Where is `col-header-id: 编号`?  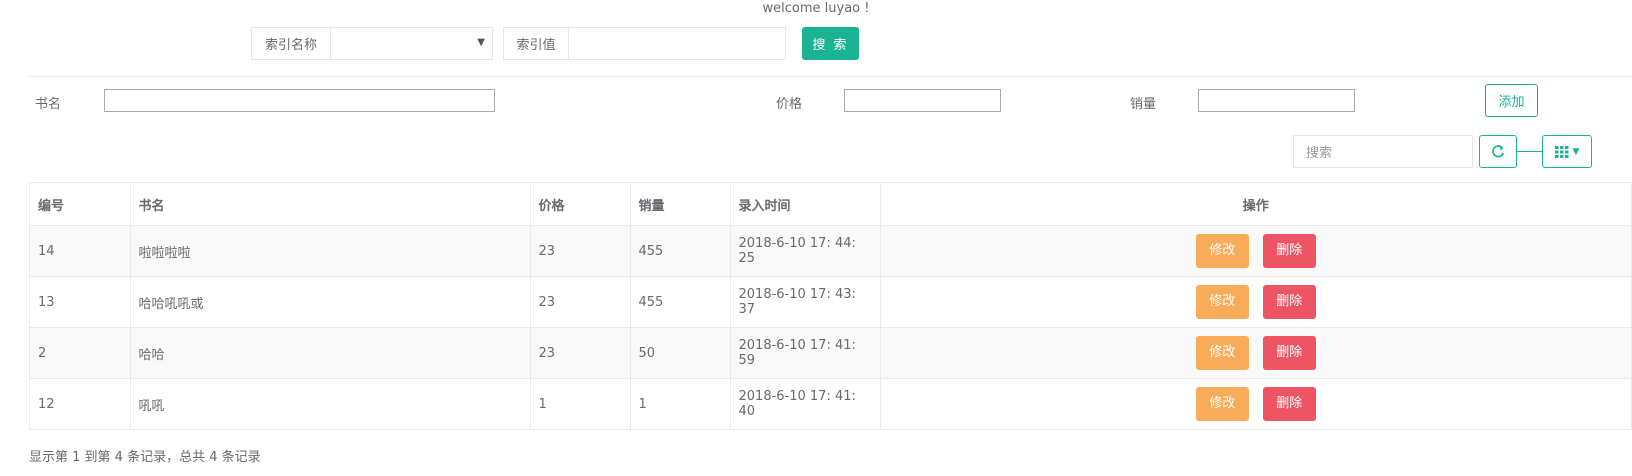 col-header-id: 编号 is located at coordinates (80, 204).